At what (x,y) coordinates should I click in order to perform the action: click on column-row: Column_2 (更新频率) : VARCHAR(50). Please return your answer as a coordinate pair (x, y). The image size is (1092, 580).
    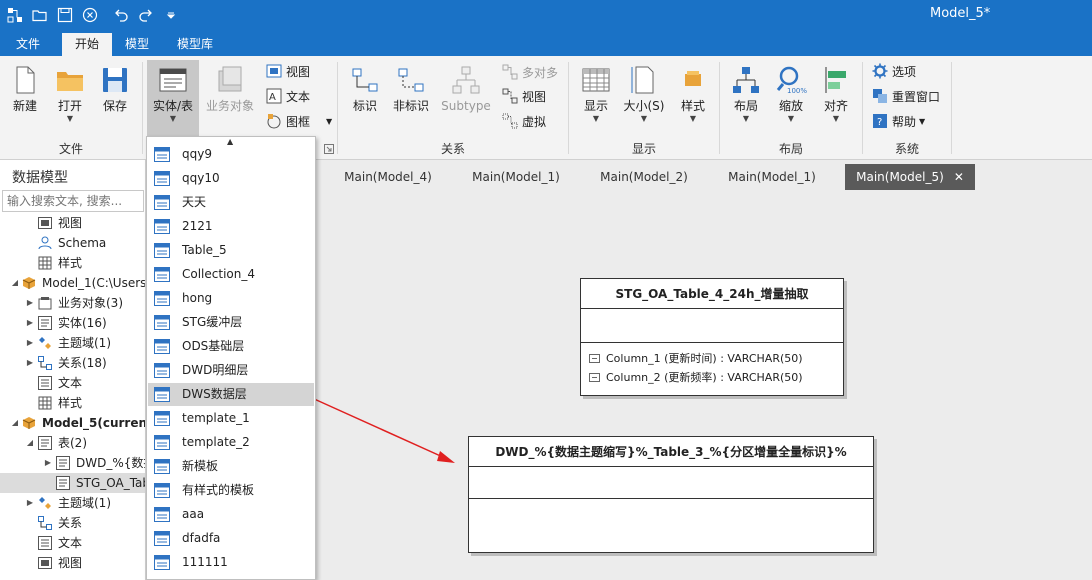
    Looking at the image, I should click on (712, 377).